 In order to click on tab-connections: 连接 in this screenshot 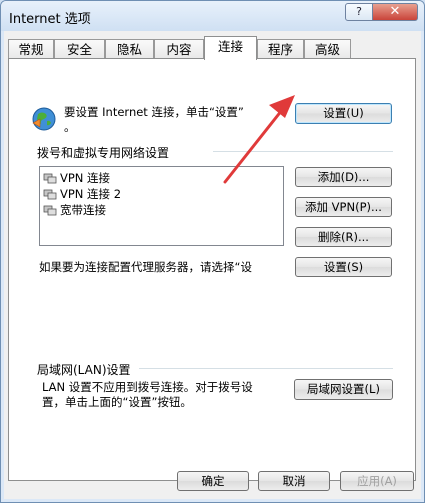, I will do `click(230, 48)`.